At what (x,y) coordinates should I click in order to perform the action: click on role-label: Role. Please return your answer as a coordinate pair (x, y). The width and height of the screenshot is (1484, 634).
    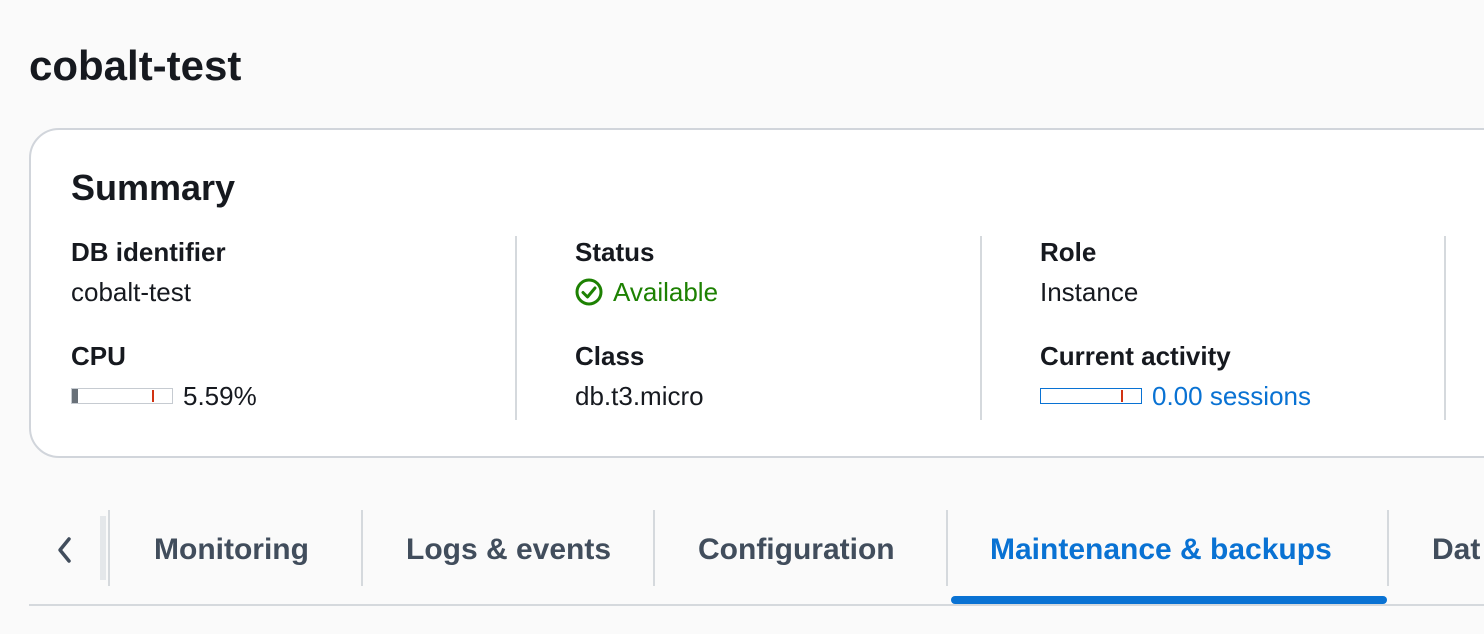
    Looking at the image, I should click on (1068, 252).